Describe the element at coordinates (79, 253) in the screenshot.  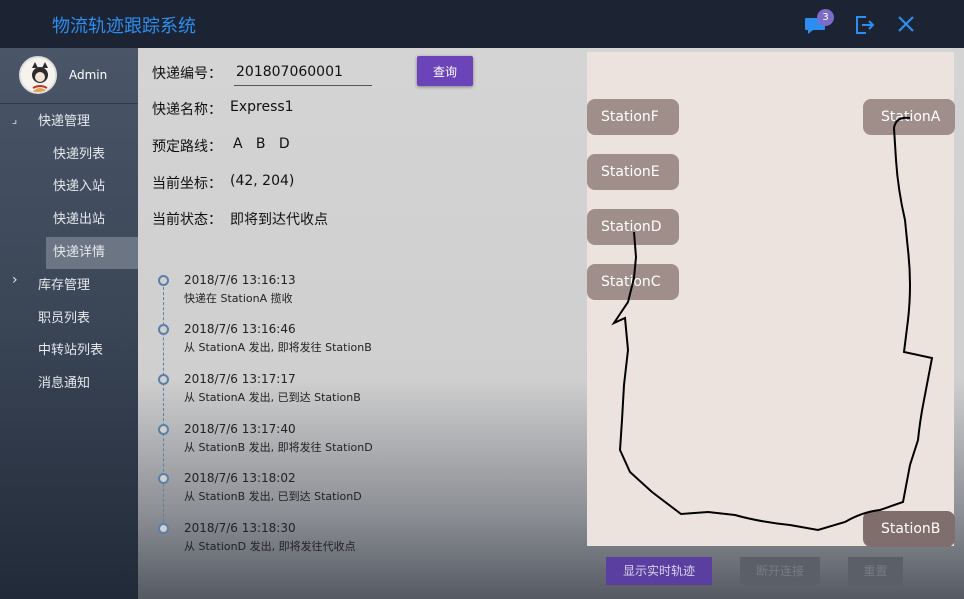
I see `sidebar-item-express-detail: 快递详情` at that location.